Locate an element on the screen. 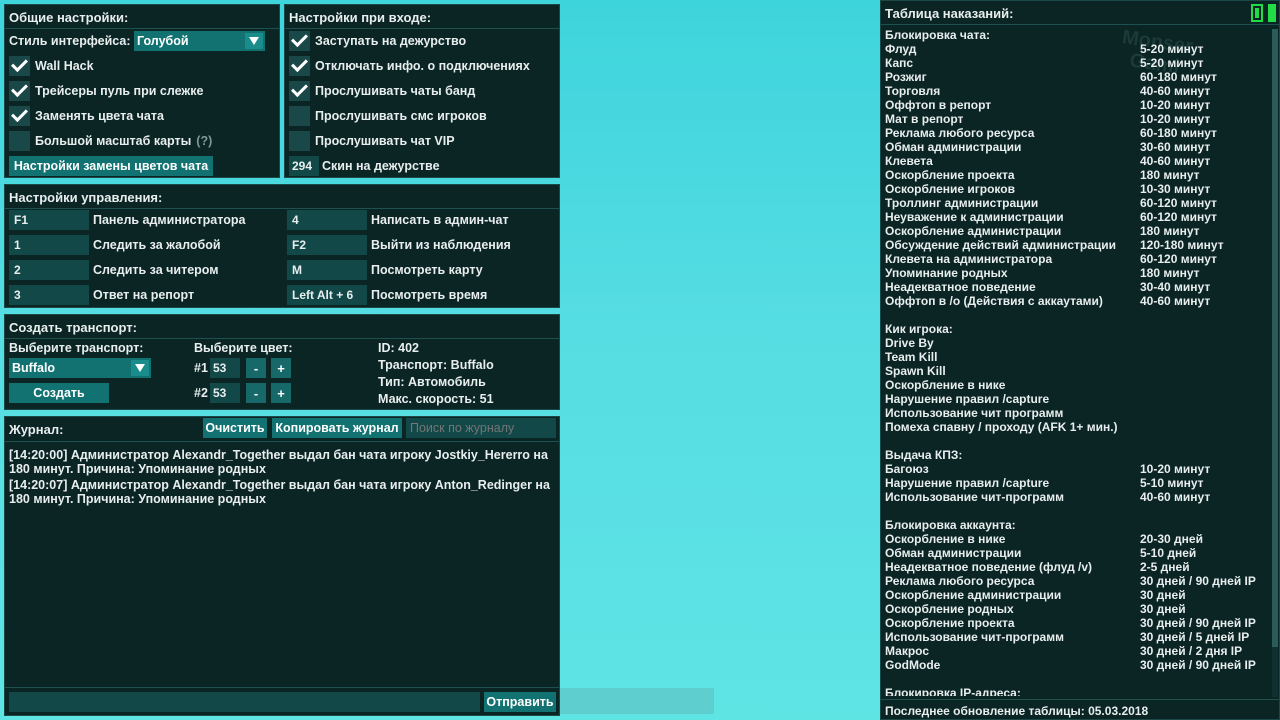 This screenshot has width=1280, height=720. journal-command-input is located at coordinates (244, 702).